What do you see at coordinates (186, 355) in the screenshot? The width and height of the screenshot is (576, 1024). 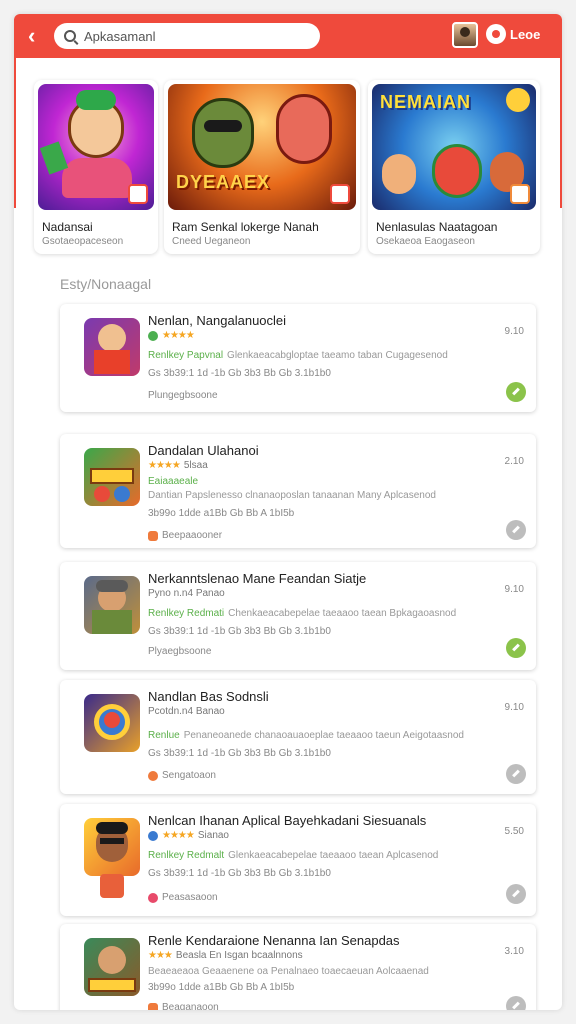 I see `tag-label: Renlkey Papvnal` at bounding box center [186, 355].